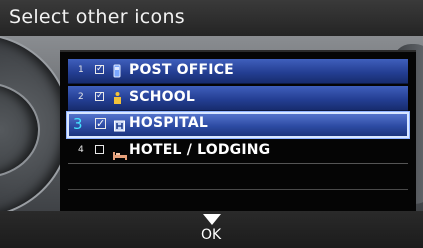  I want to click on list-item-school: 2 ✓ SCHOOL, so click(238, 98).